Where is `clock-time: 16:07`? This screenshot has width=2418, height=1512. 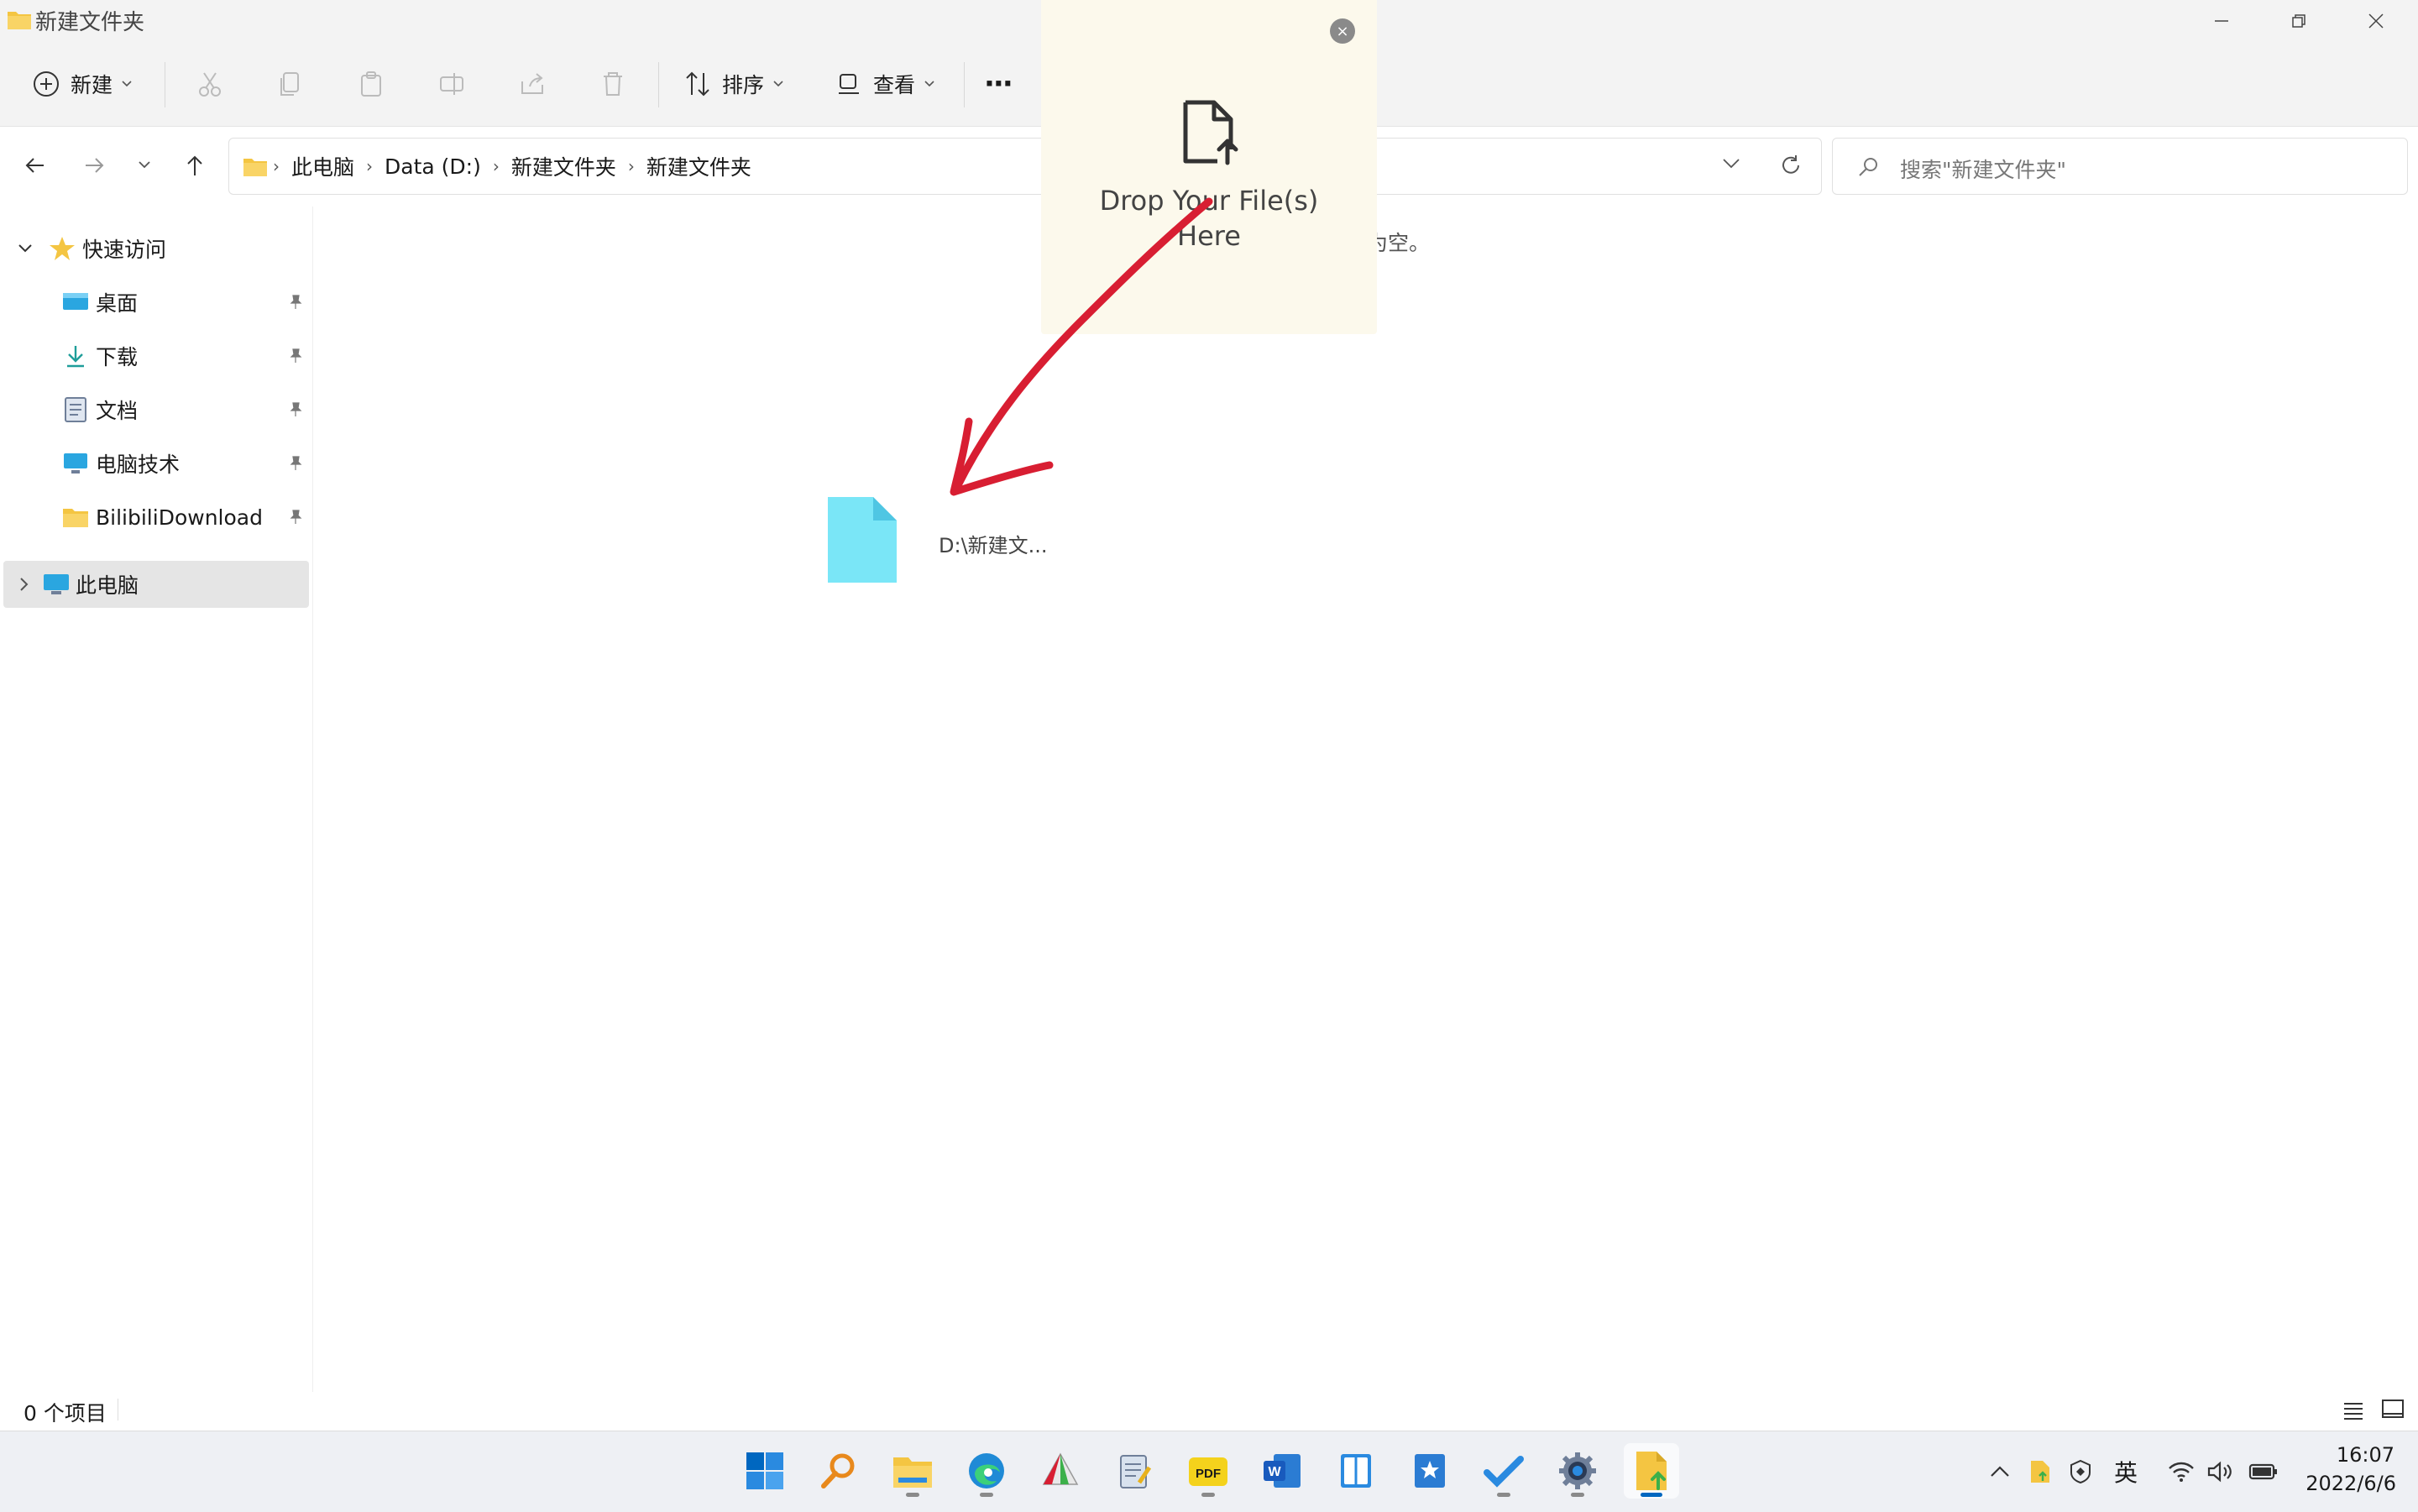 clock-time: 16:07 is located at coordinates (2360, 1455).